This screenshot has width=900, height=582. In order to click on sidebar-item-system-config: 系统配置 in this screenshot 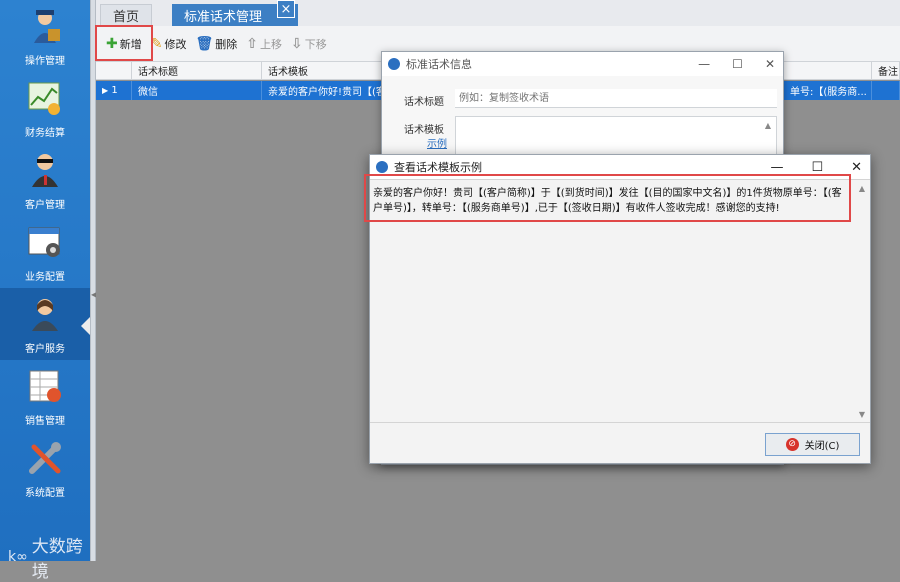, I will do `click(45, 468)`.